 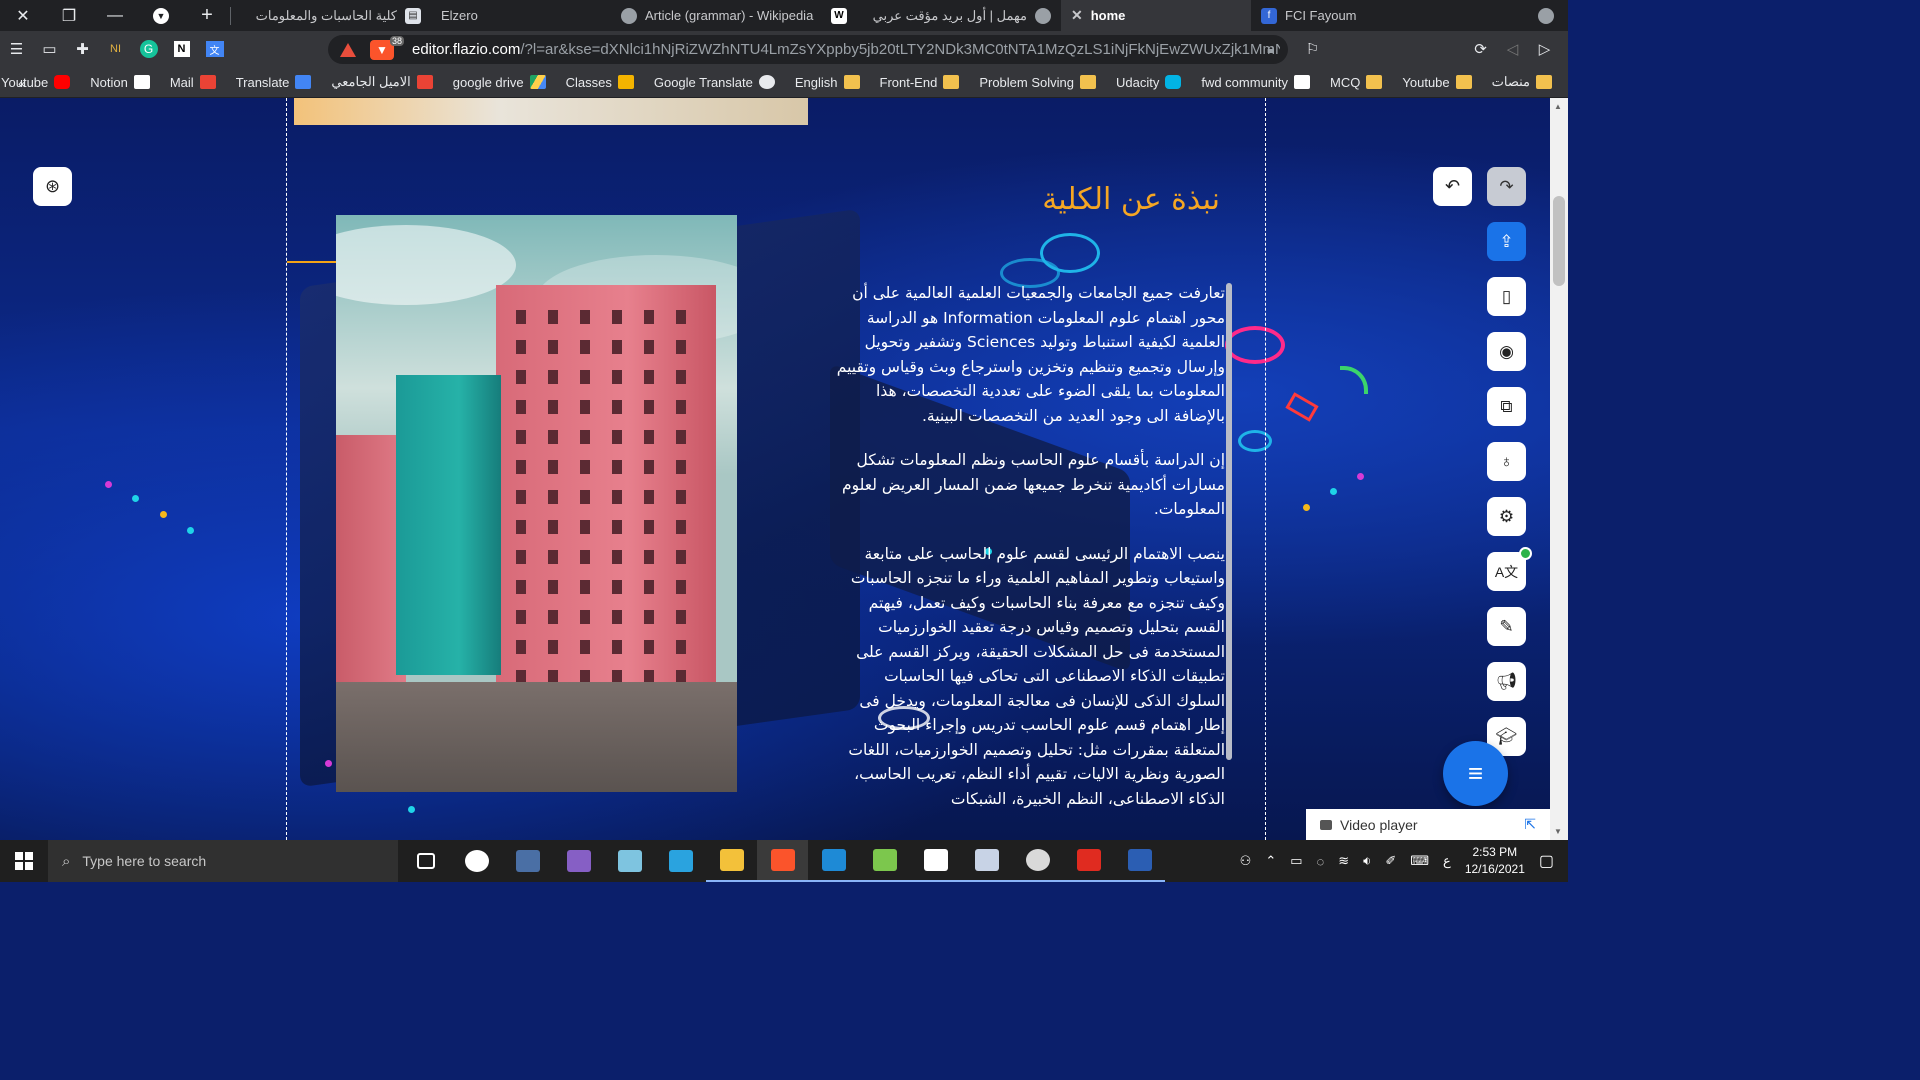 I want to click on bookmark-item: Classes, so click(x=600, y=82).